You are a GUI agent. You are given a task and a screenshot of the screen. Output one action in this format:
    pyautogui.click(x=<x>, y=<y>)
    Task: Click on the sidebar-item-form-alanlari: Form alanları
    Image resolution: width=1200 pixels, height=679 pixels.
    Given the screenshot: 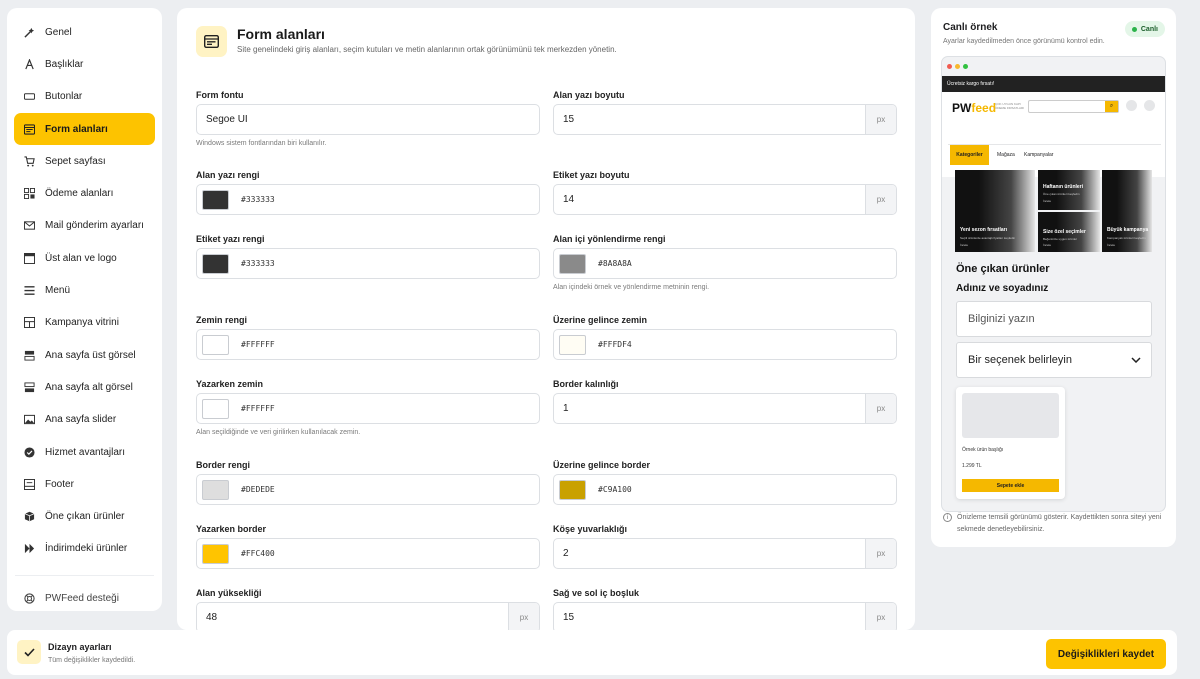 What is the action you would take?
    pyautogui.click(x=84, y=129)
    